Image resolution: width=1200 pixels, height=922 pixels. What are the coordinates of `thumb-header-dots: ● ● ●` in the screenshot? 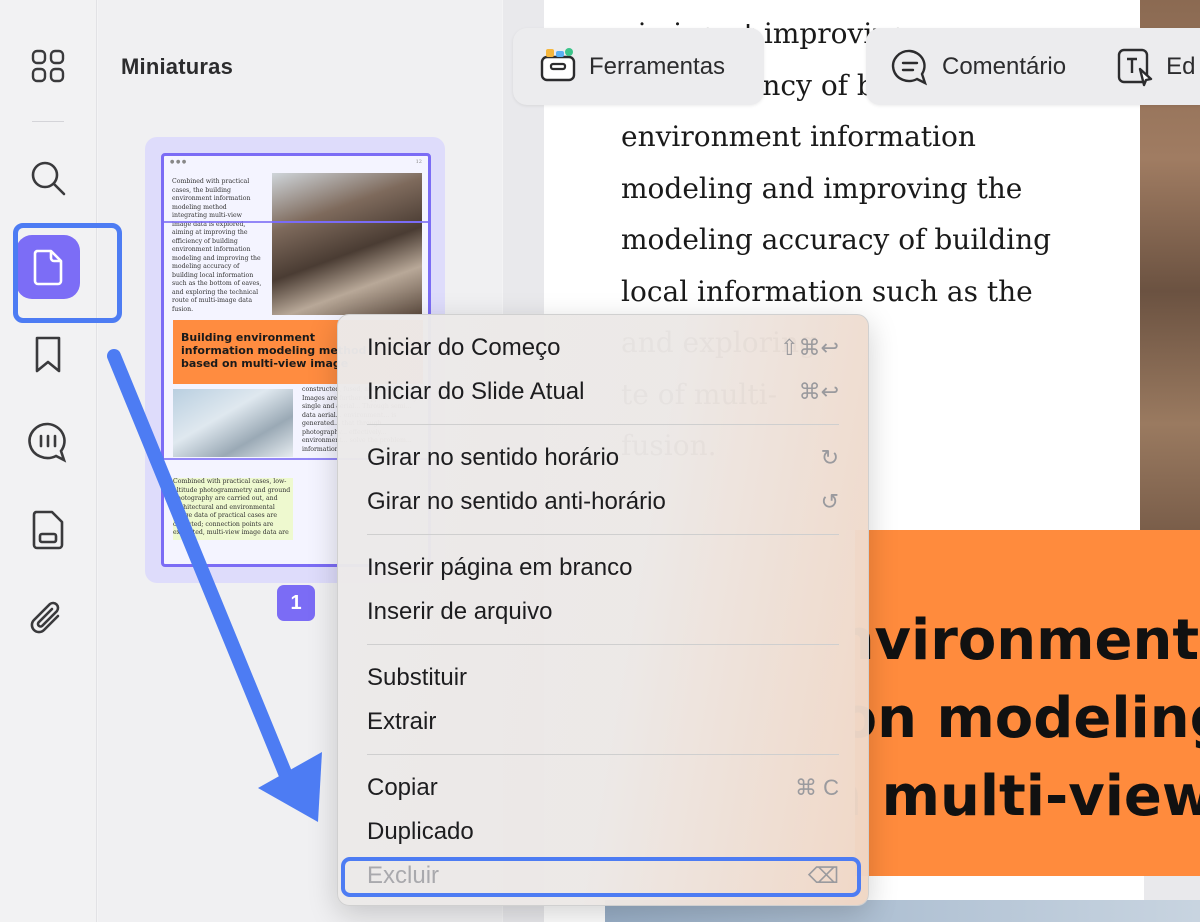 It's located at (178, 162).